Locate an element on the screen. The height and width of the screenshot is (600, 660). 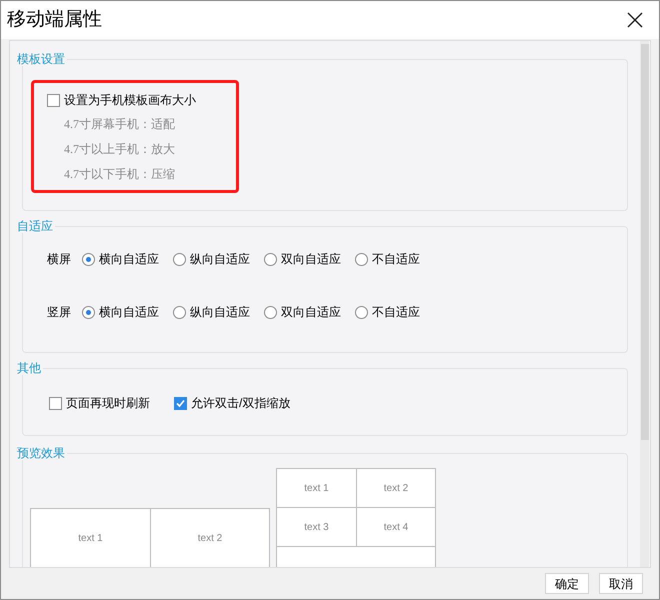
row-label: 竖屏 is located at coordinates (59, 312).